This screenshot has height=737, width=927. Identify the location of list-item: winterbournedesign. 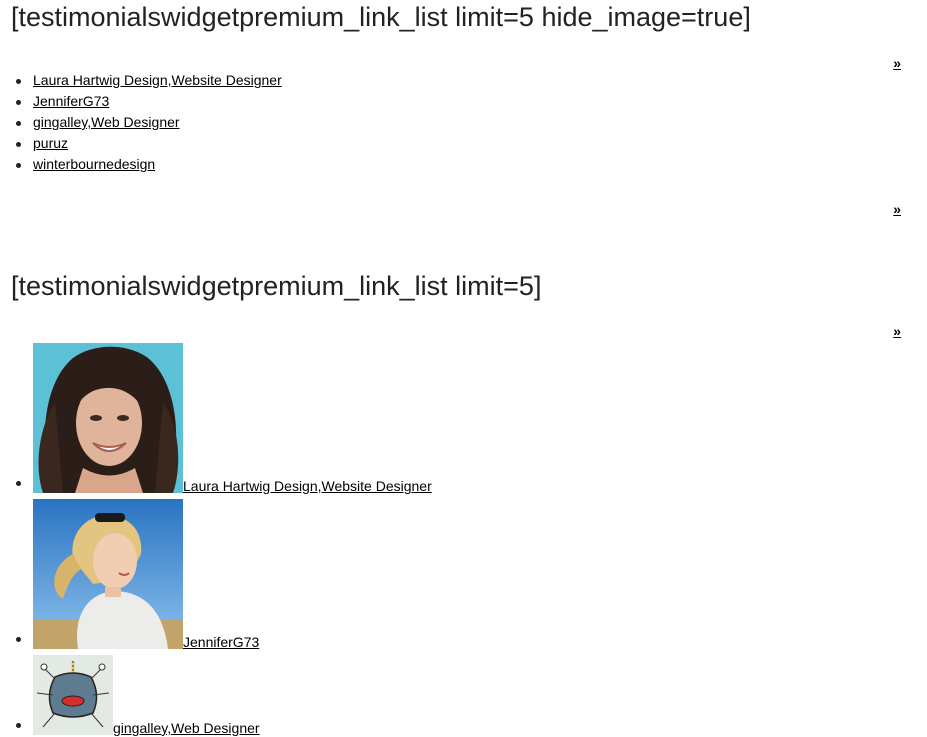
(141, 164).